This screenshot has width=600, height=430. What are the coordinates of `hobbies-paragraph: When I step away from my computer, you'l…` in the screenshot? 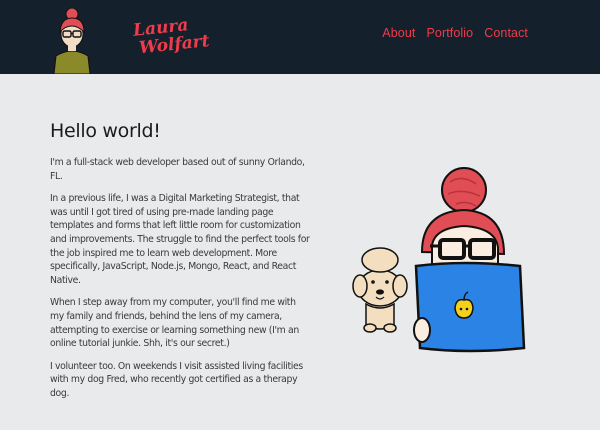 It's located at (174, 323).